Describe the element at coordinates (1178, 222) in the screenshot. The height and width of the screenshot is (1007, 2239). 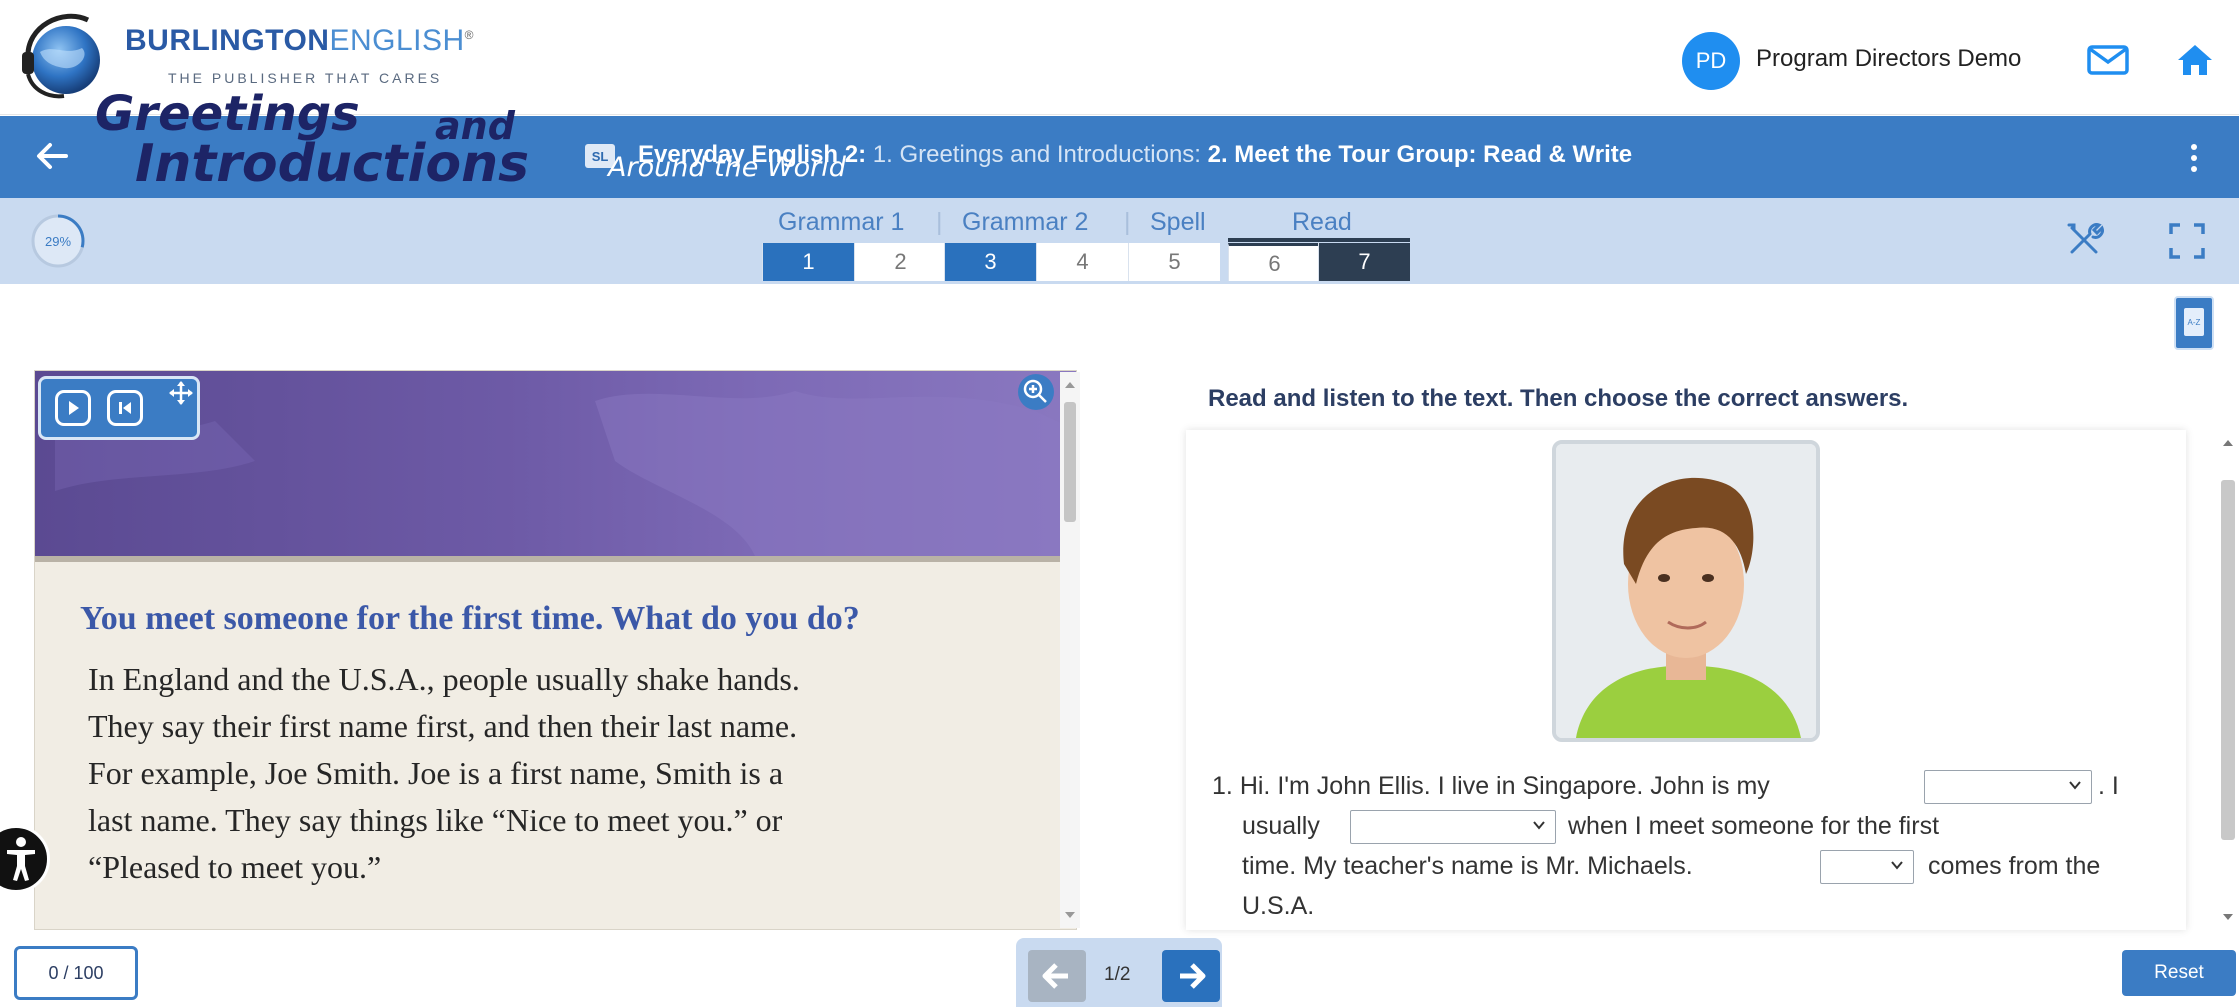
I see `step-group-spell: Spell` at that location.